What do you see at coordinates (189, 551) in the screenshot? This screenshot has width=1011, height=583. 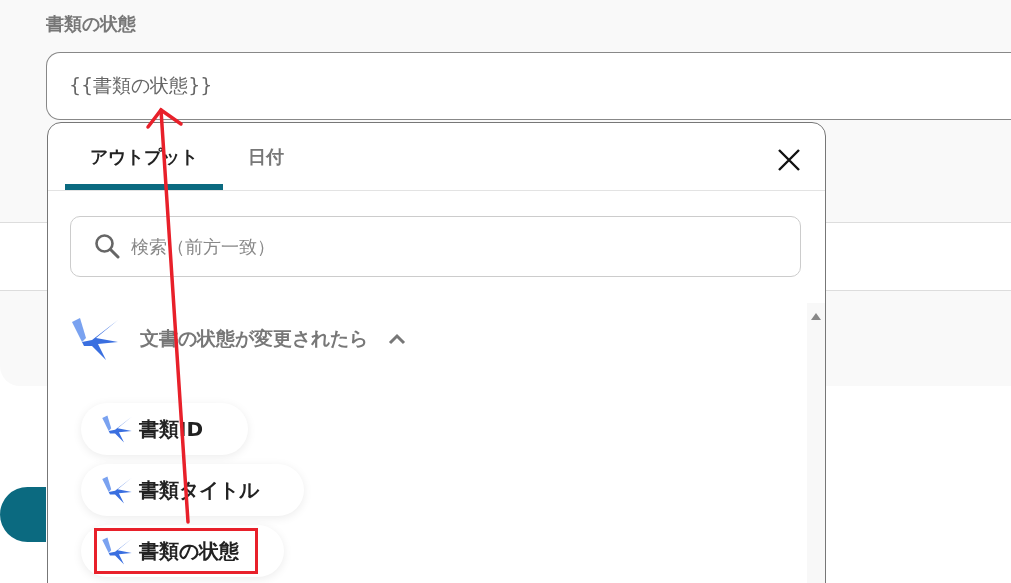 I see `item-label: 書類の状態` at bounding box center [189, 551].